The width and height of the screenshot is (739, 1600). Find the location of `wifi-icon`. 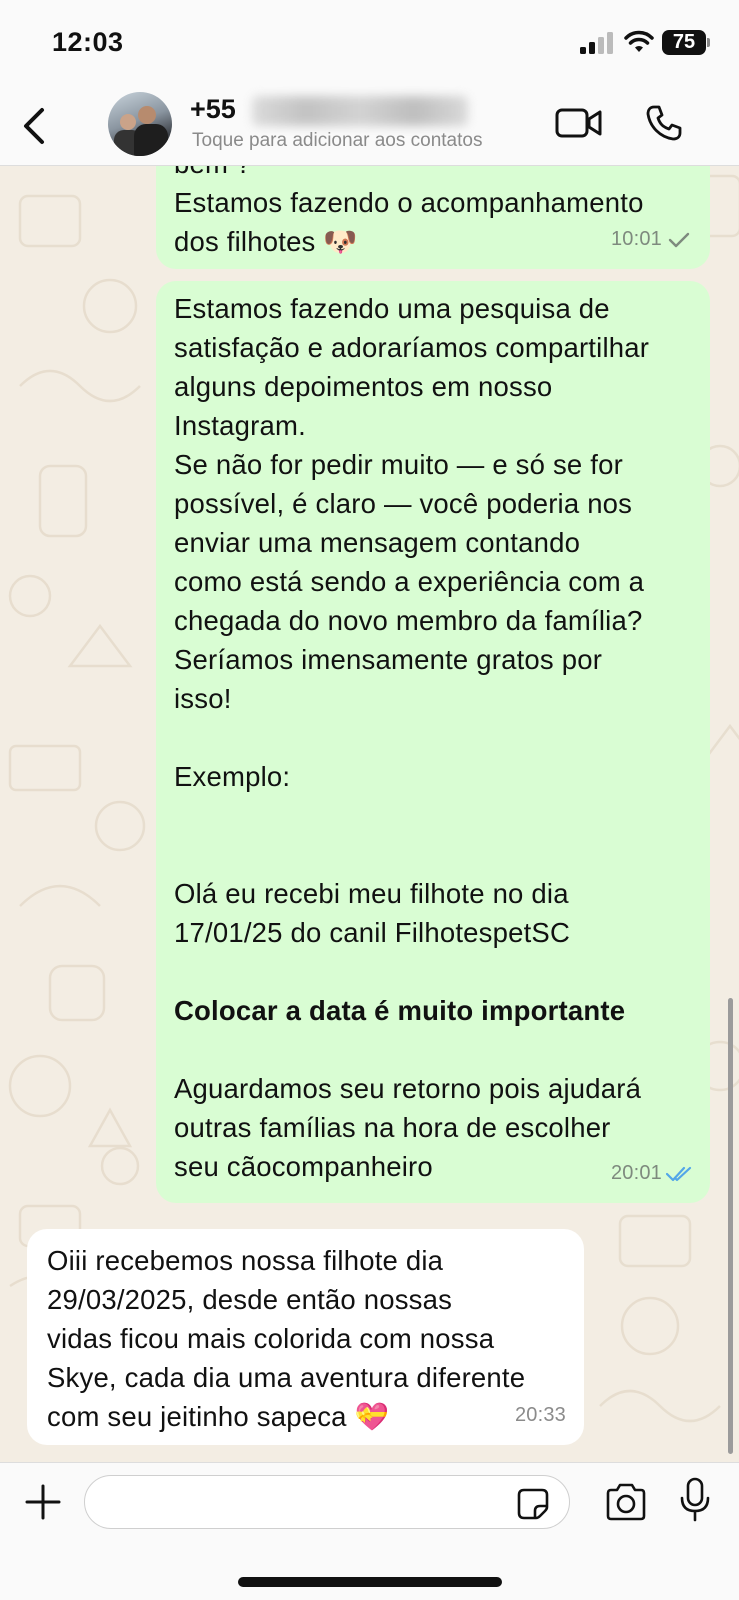

wifi-icon is located at coordinates (639, 41).